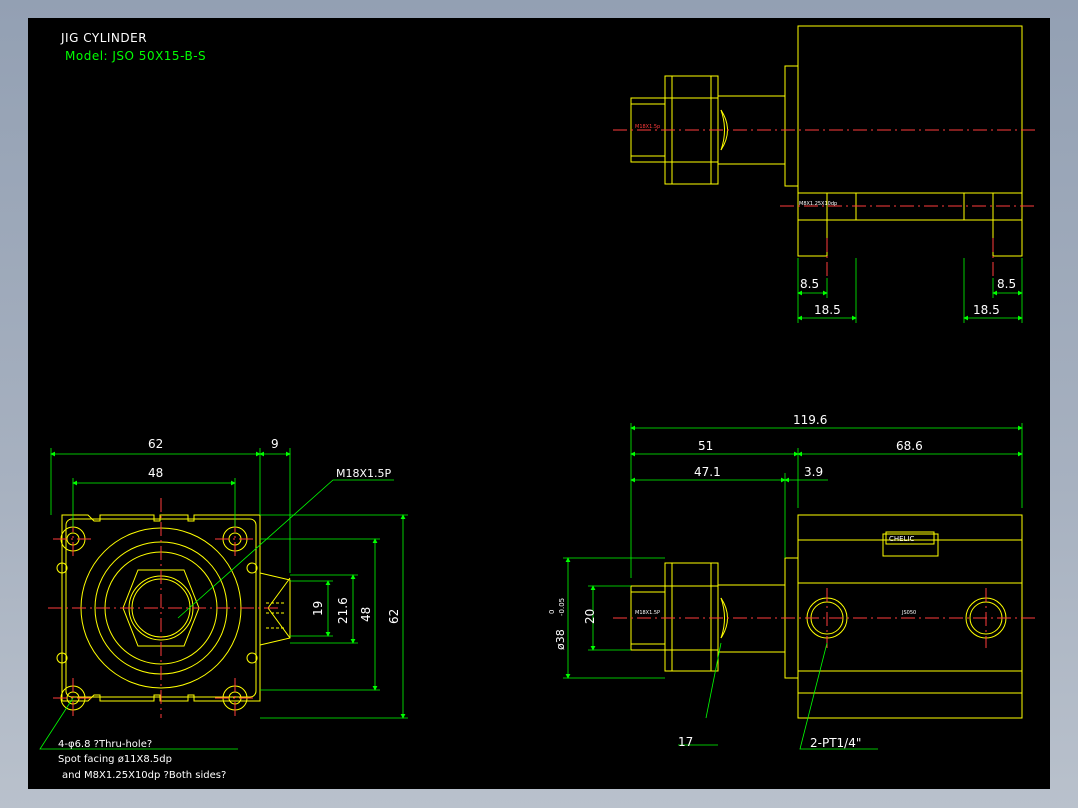 Image resolution: width=1078 pixels, height=808 pixels. I want to click on side-thread-label: M18X1.5P, so click(647, 613).